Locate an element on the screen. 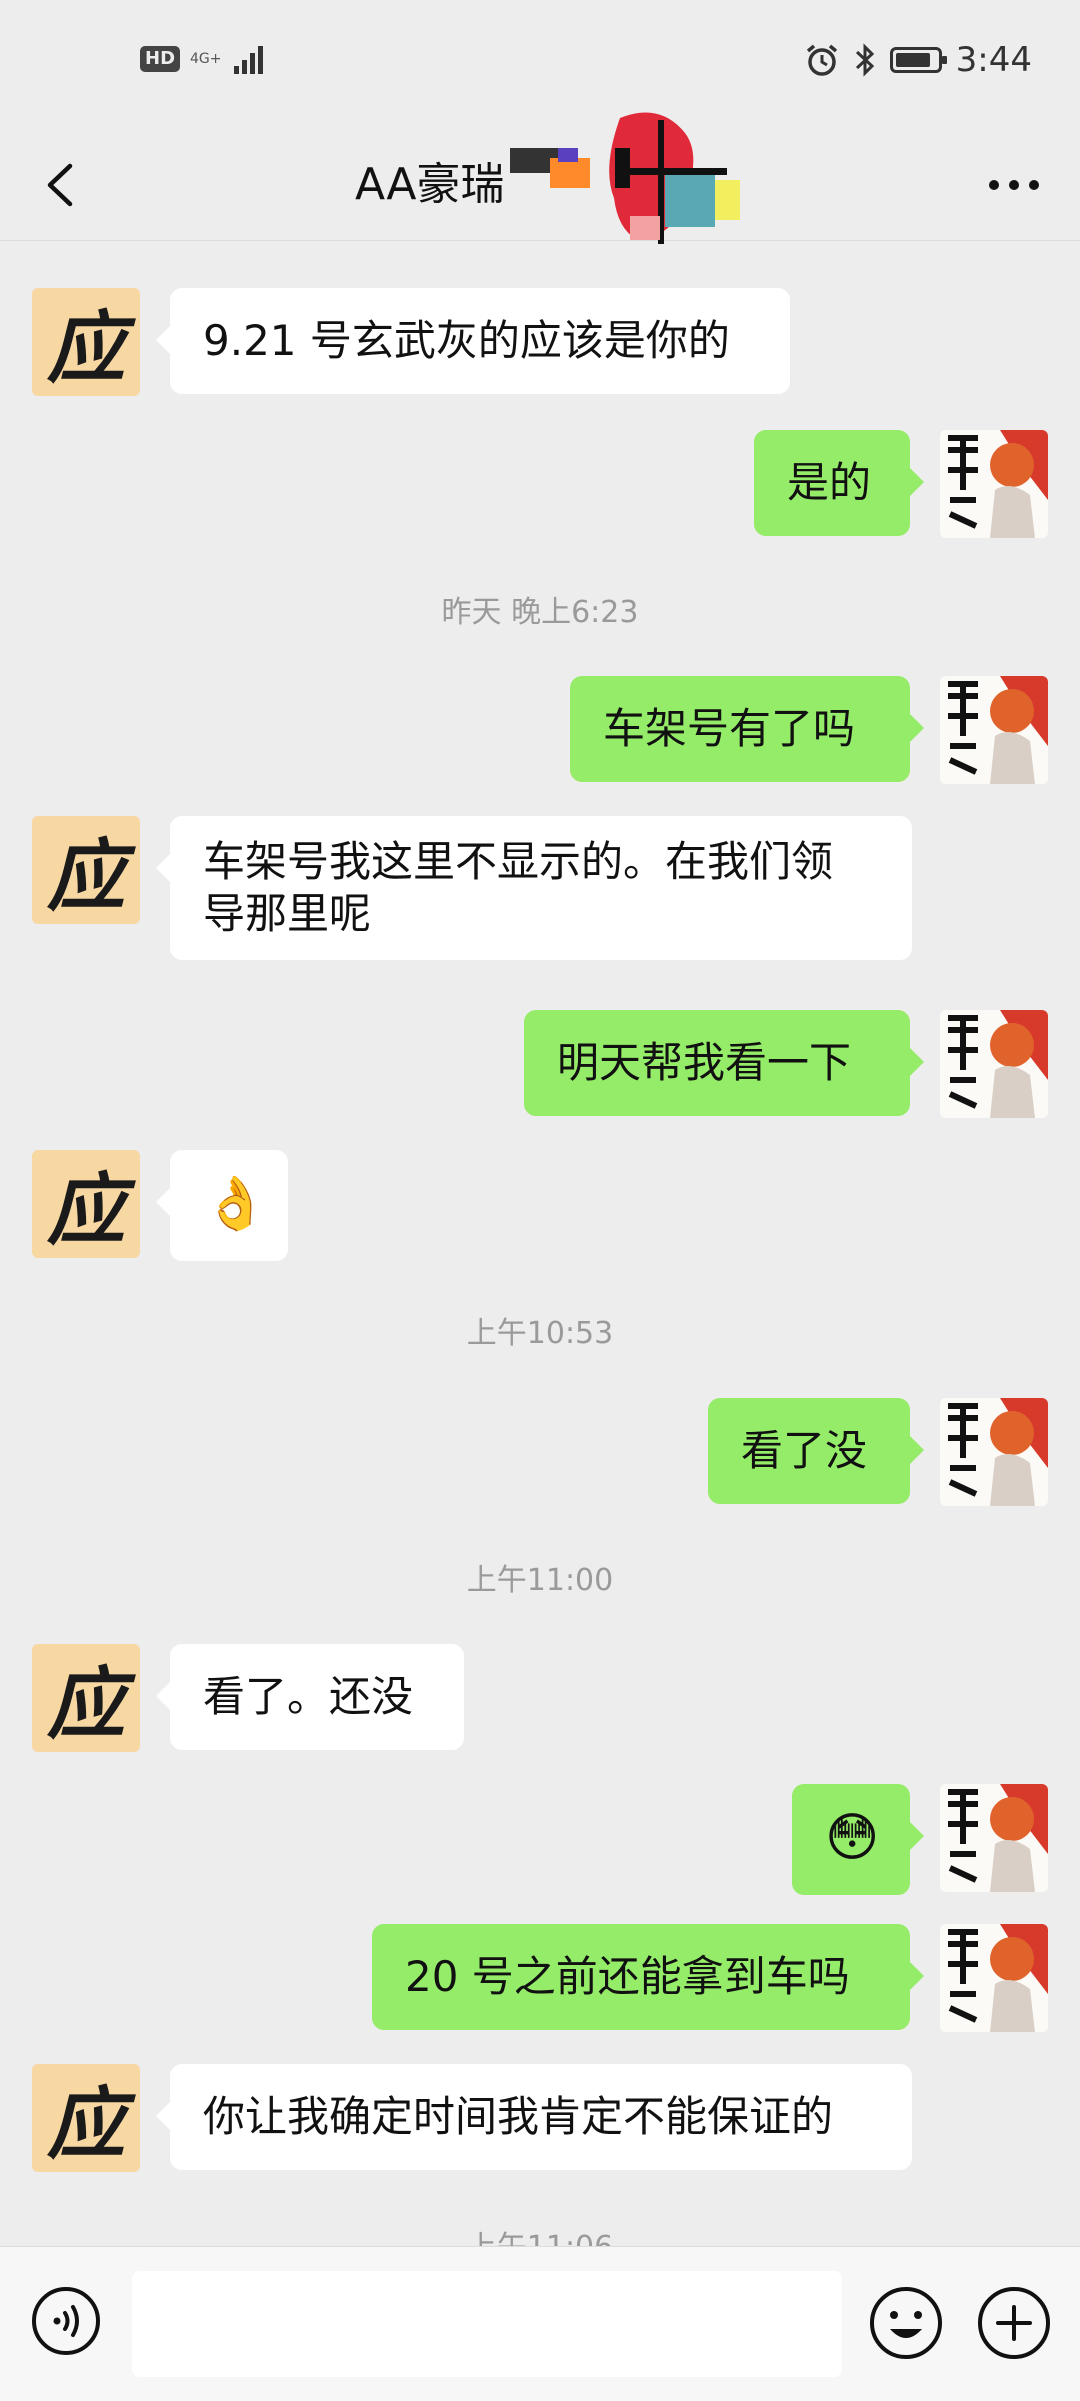  message-text: 是的 is located at coordinates (829, 482).